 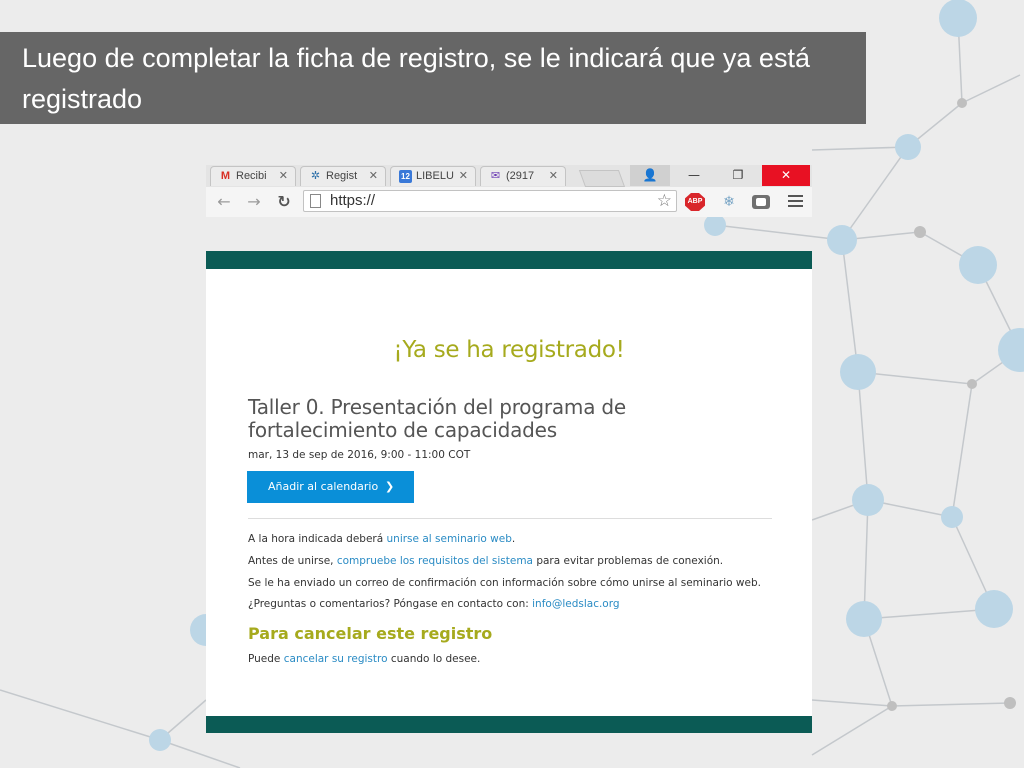 I want to click on bookmark-star-icon: ☆, so click(x=664, y=201).